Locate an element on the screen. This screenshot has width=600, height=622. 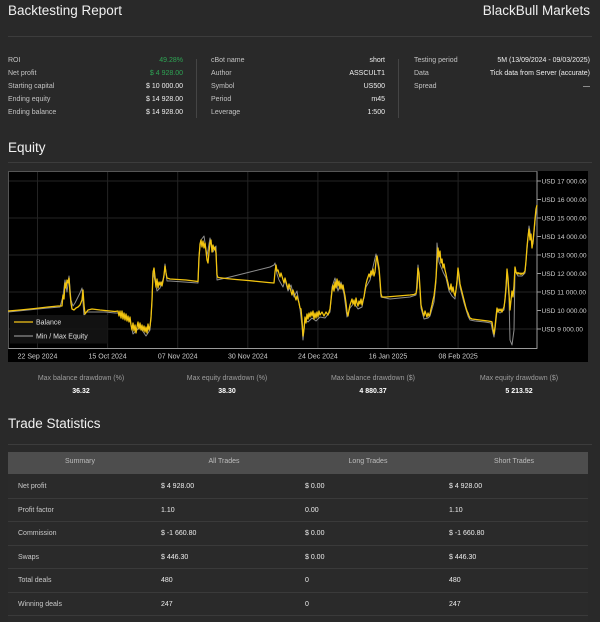
svg-text: USD 10 000.00 is located at coordinates (564, 311).